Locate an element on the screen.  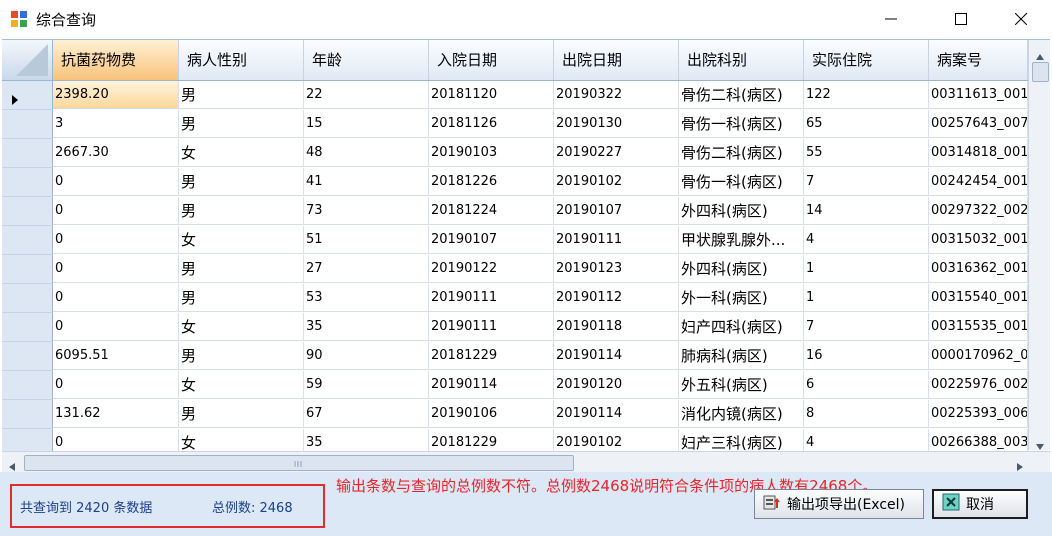
table-cell: 骨伤一科(病区) is located at coordinates (741, 182).